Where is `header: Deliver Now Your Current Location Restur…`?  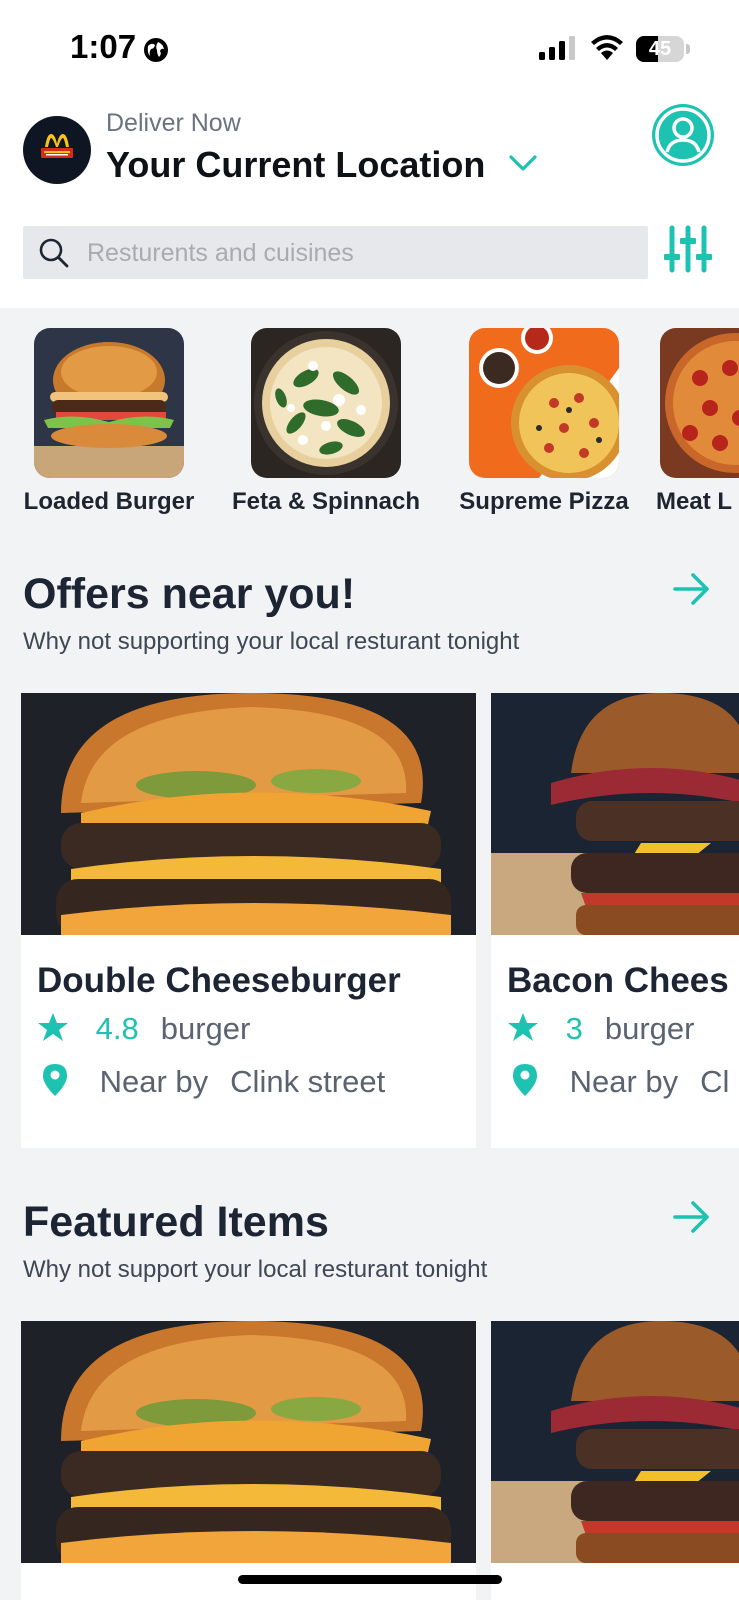
header: Deliver Now Your Current Location Restur… is located at coordinates (369, 204).